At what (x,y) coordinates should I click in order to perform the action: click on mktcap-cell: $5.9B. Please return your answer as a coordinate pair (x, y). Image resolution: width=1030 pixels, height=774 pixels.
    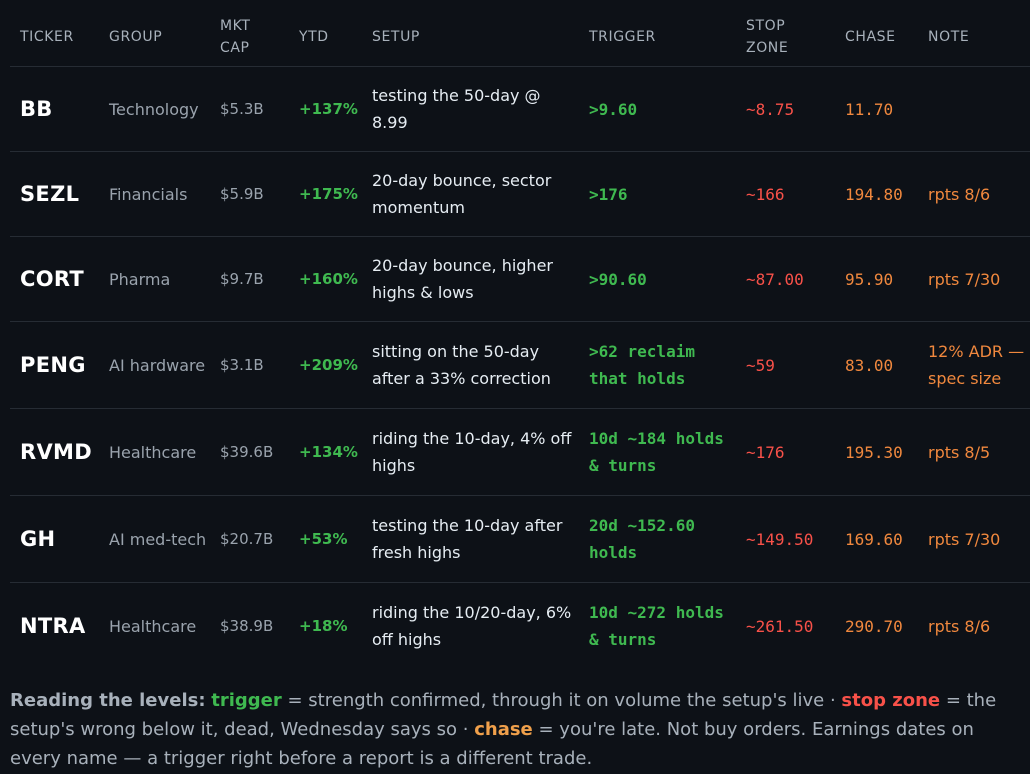
    Looking at the image, I should click on (249, 194).